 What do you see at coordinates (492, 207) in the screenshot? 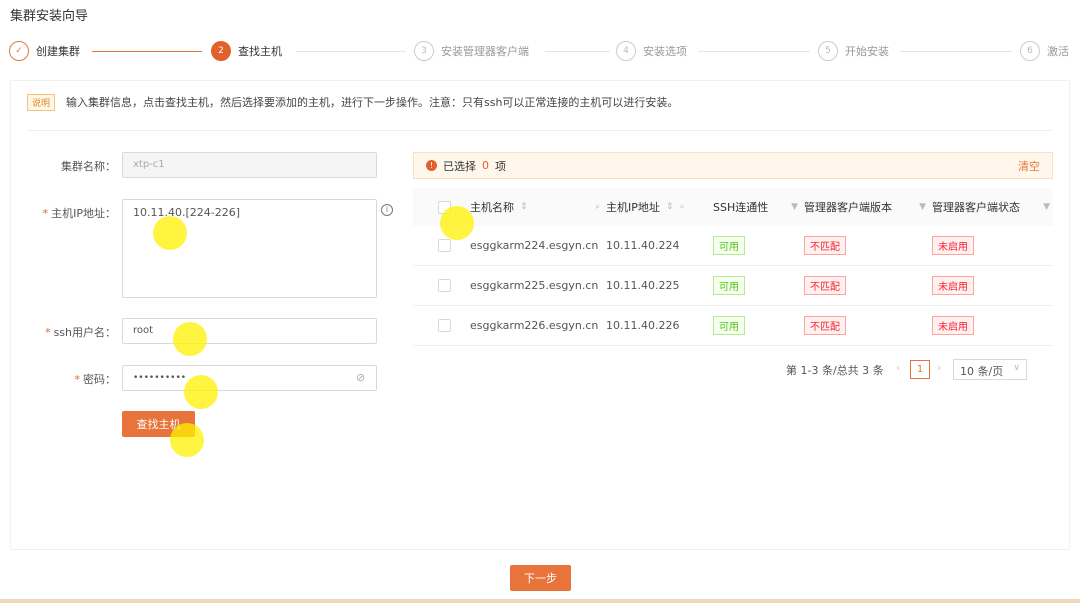
I see `col-hostname-label: 主机名称` at bounding box center [492, 207].